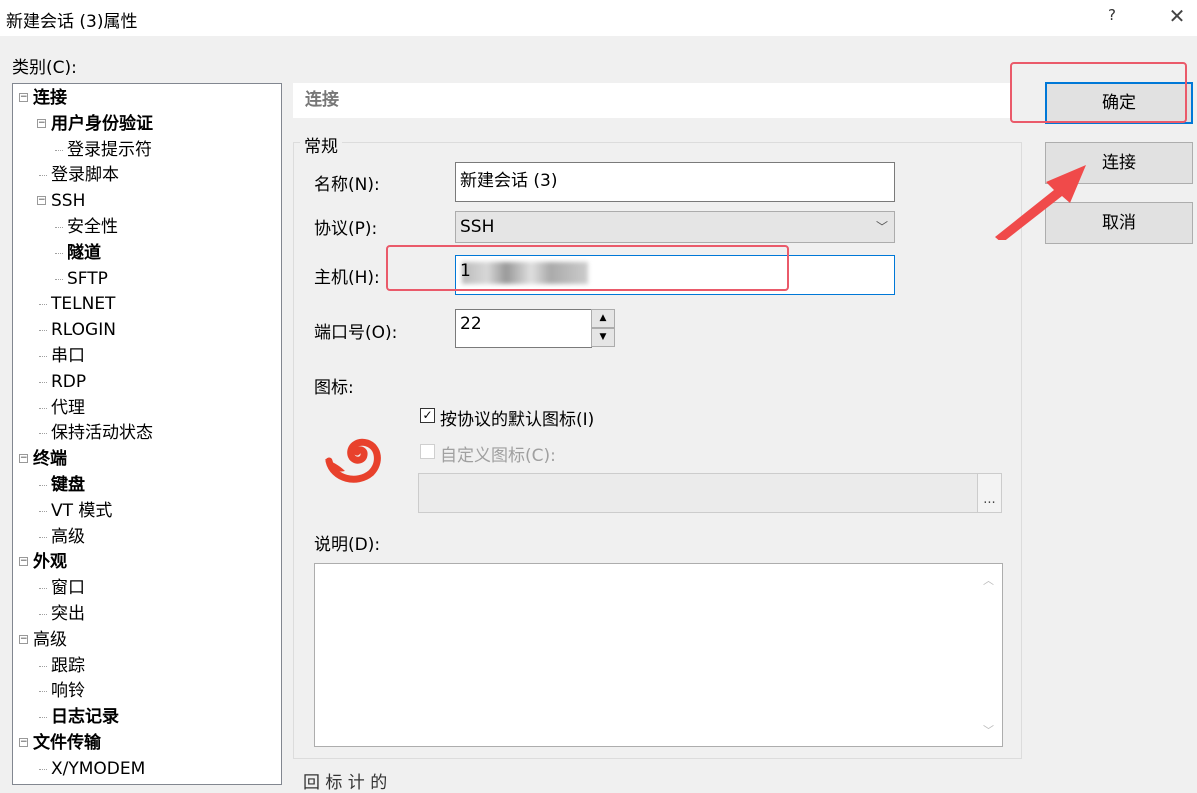 The height and width of the screenshot is (793, 1197). What do you see at coordinates (82, 510) in the screenshot?
I see `tree-item-label: VT 模式` at bounding box center [82, 510].